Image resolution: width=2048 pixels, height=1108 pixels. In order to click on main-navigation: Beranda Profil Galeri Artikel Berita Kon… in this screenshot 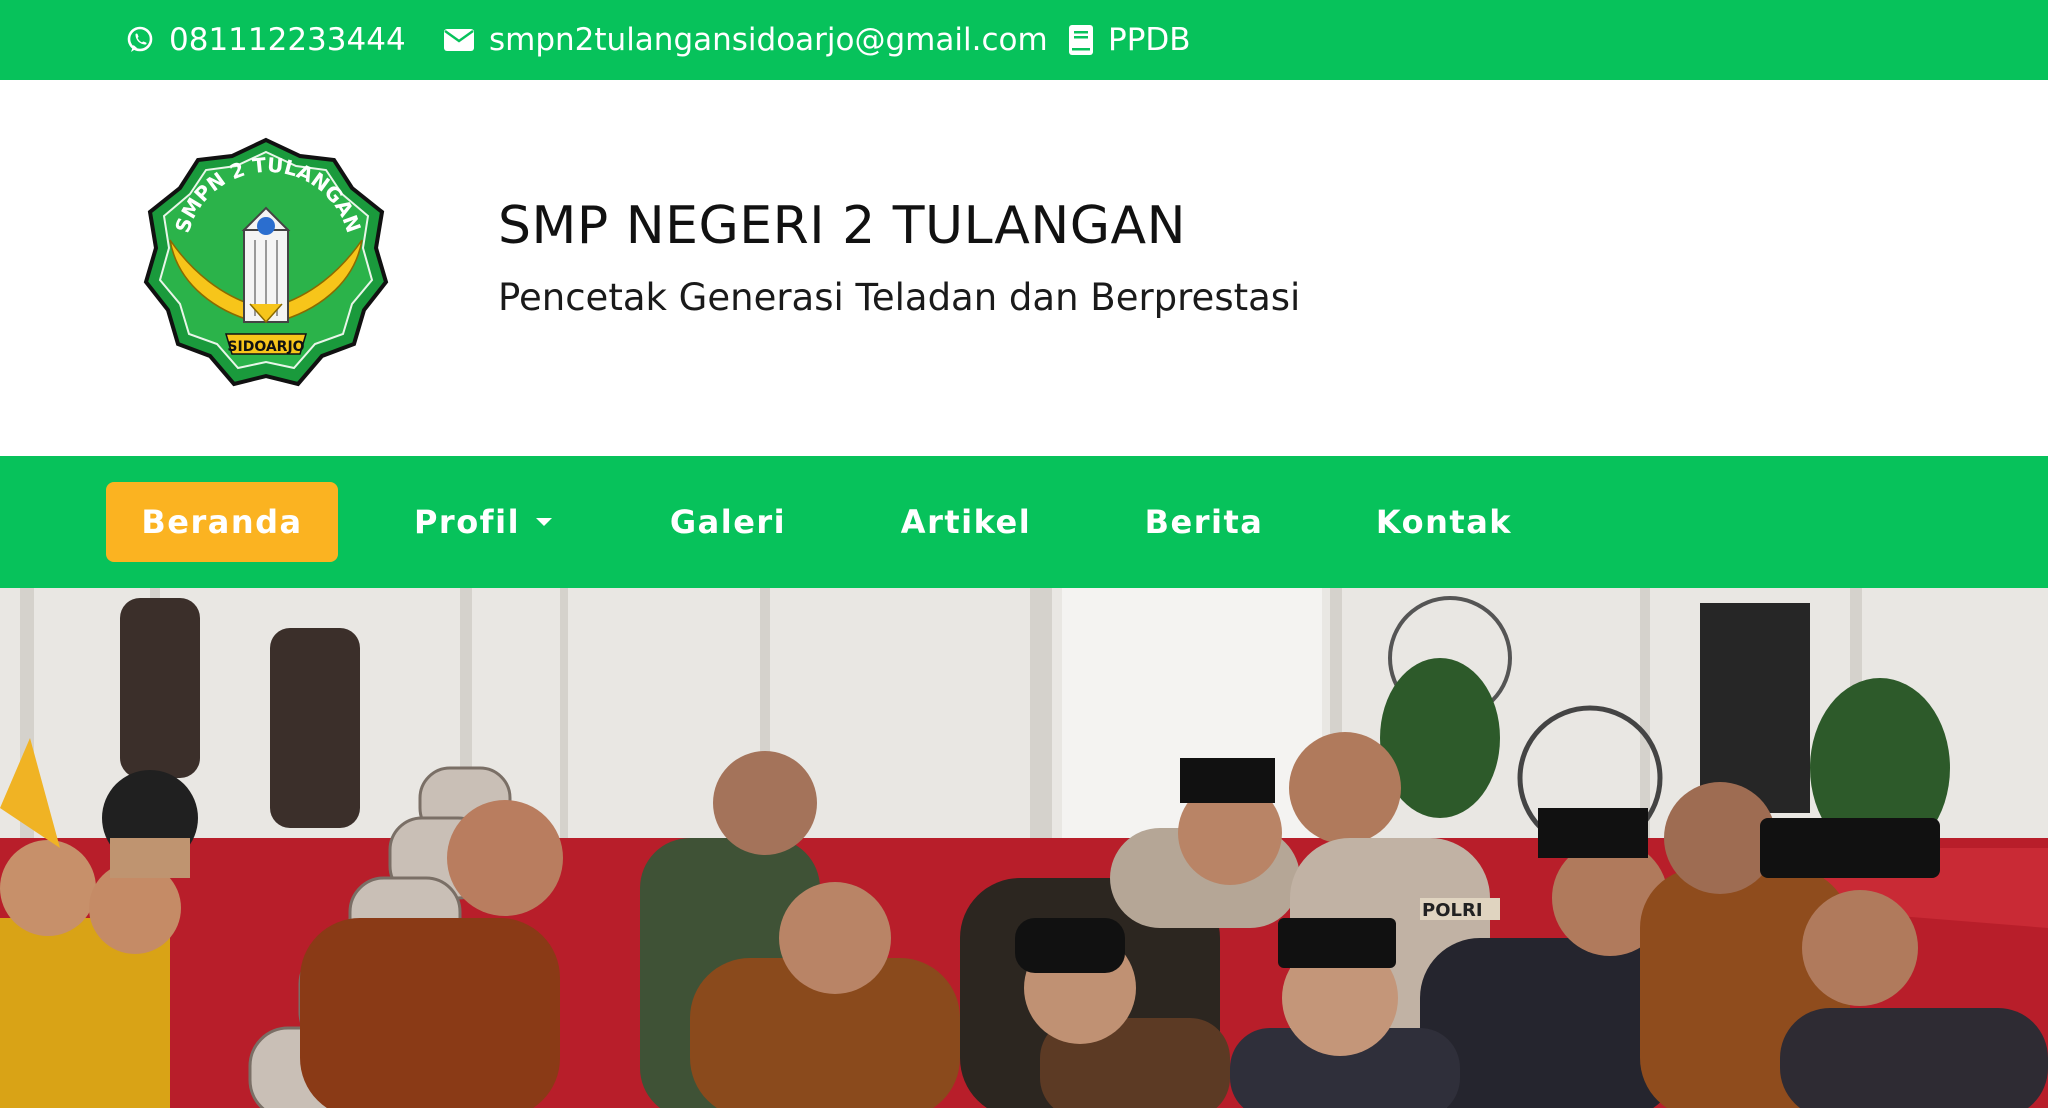, I will do `click(1024, 522)`.